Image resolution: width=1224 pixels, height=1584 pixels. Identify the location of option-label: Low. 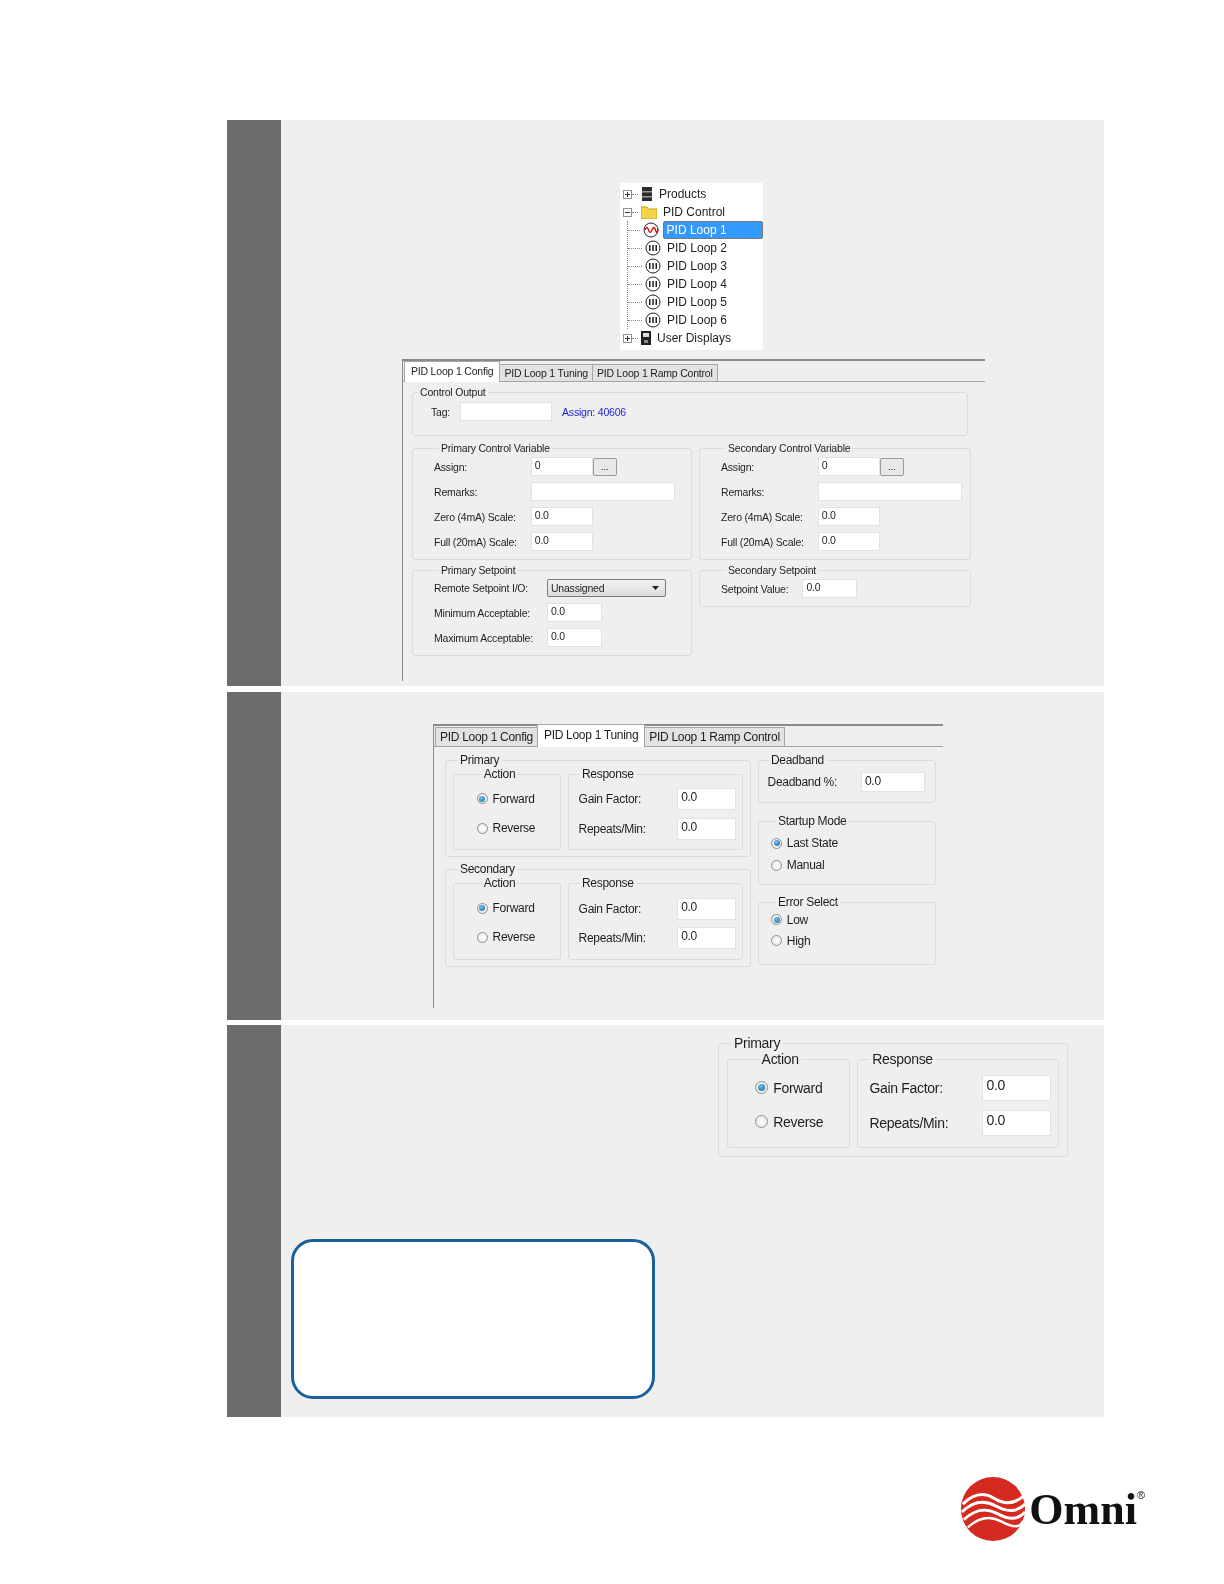
(797, 919).